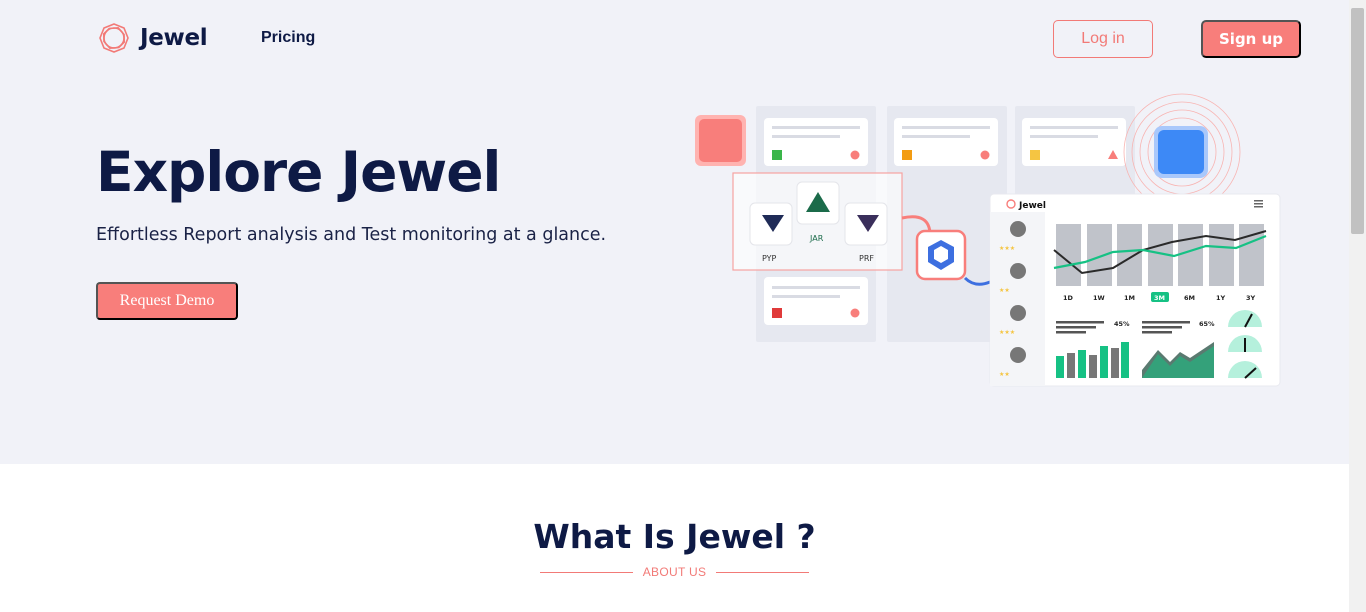 The height and width of the screenshot is (612, 1366). I want to click on brand-logo: Jewel, so click(153, 38).